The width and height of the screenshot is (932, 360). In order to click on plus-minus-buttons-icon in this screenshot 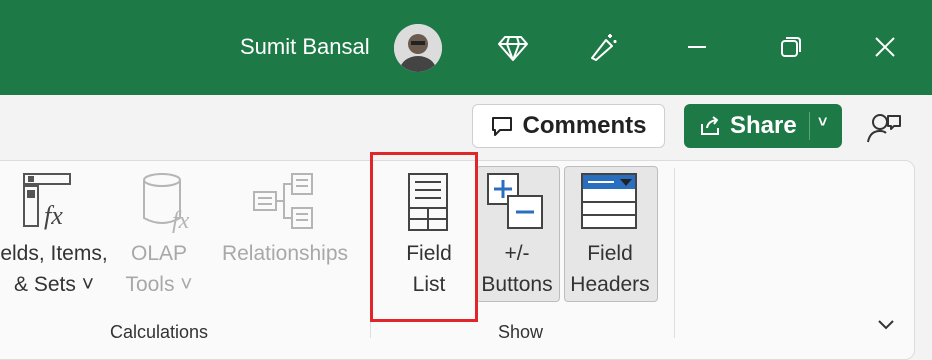, I will do `click(515, 201)`.